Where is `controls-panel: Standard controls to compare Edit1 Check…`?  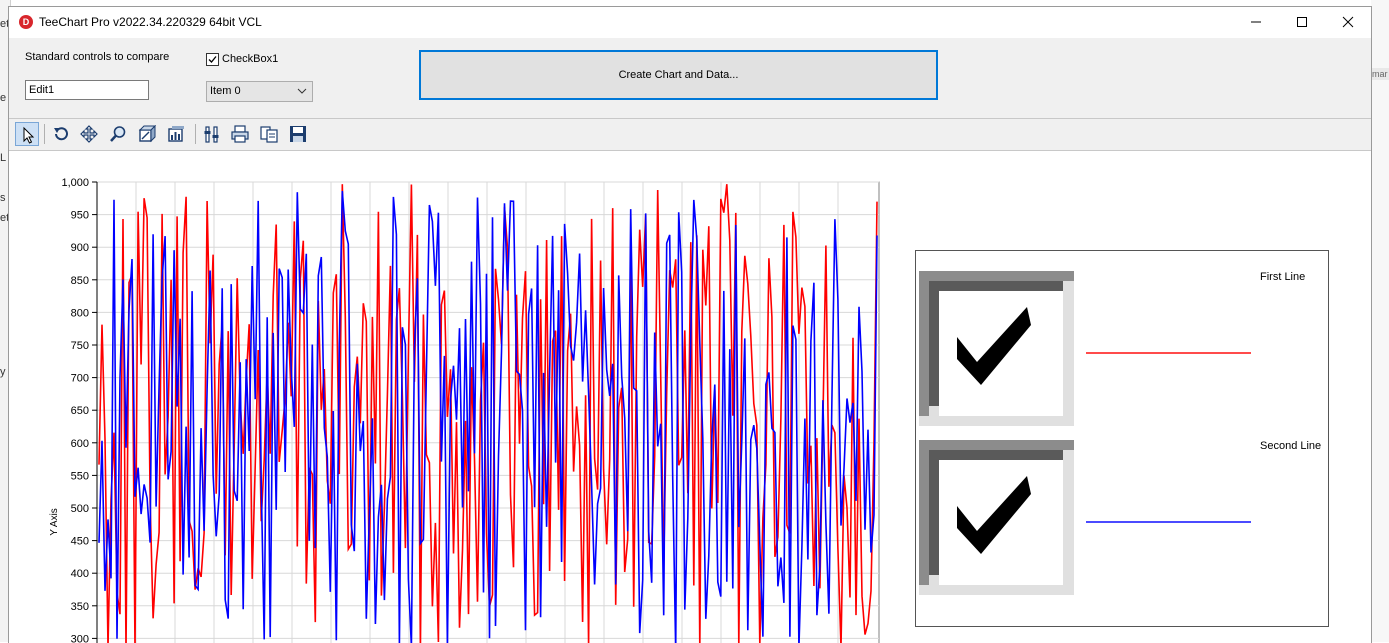
controls-panel: Standard controls to compare Edit1 Check… is located at coordinates (690, 78).